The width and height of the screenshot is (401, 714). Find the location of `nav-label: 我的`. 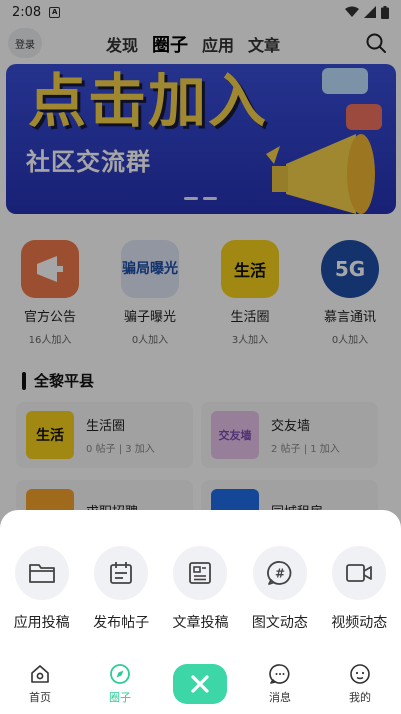

nav-label: 我的 is located at coordinates (360, 697).